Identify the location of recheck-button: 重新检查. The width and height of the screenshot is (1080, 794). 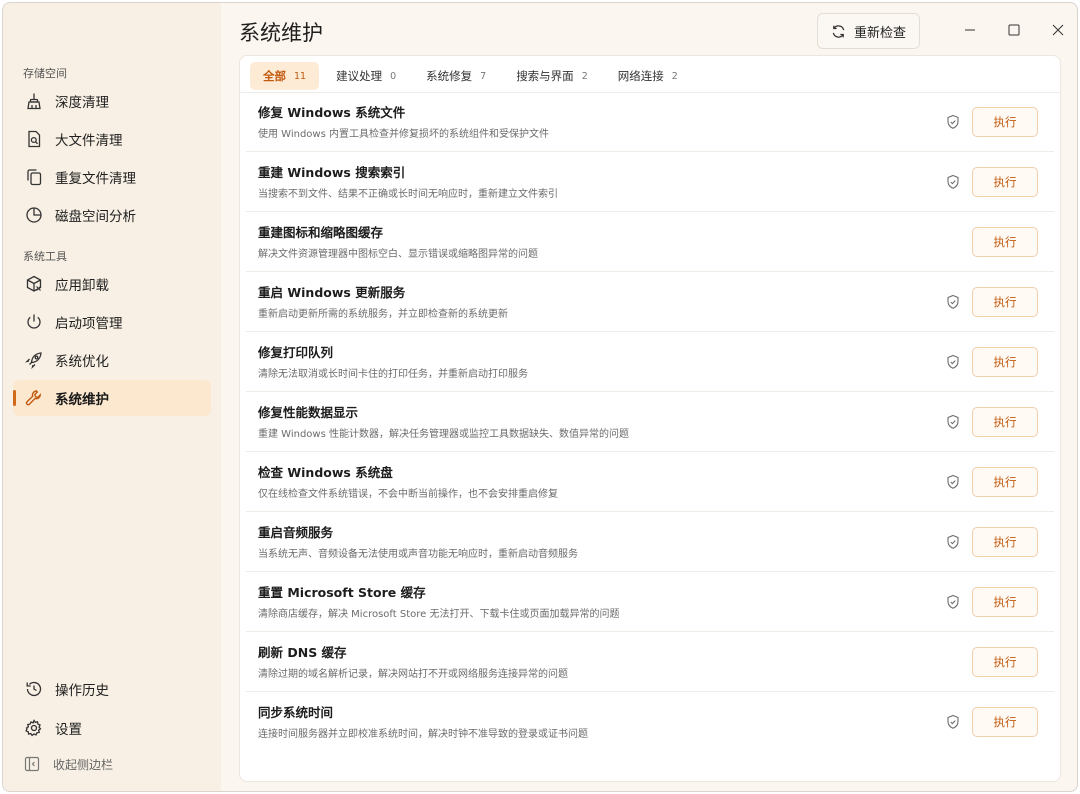
(868, 31).